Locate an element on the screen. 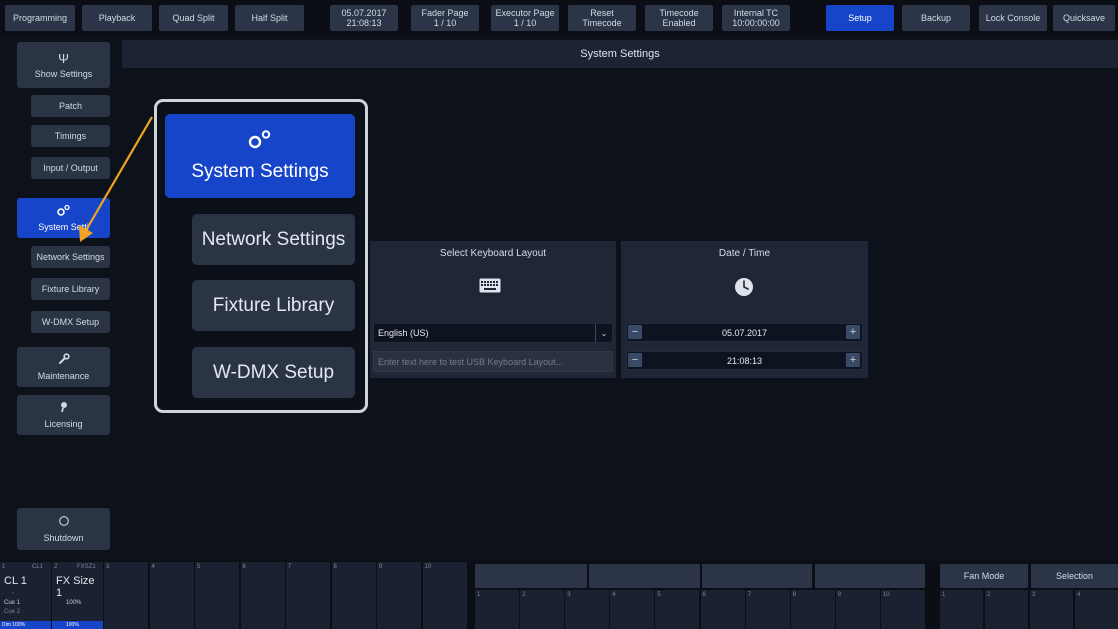  cell-1-number: 1 is located at coordinates (4, 567).